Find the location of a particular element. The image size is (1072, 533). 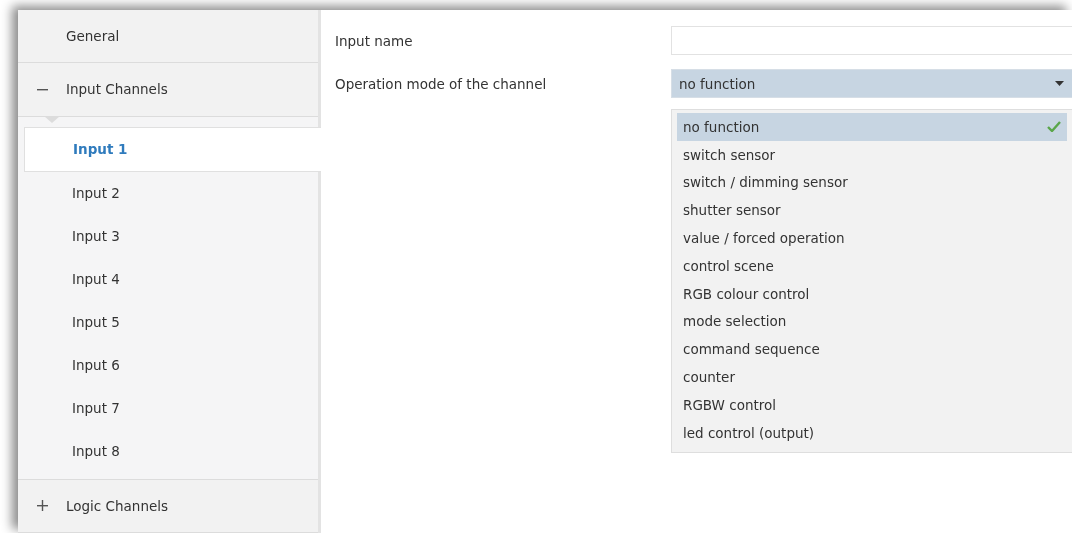

caret-icon is located at coordinates (1059, 83).